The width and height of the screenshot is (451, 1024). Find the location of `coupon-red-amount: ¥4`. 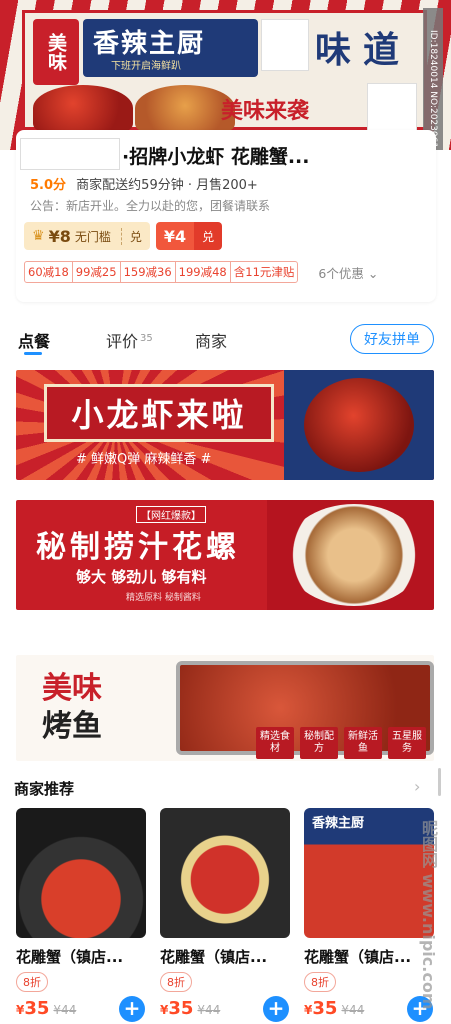

coupon-red-amount: ¥4 is located at coordinates (175, 236).